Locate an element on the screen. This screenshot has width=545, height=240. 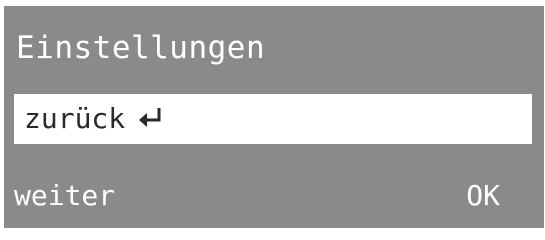
menu-item-label: zurück is located at coordinates (75, 118).